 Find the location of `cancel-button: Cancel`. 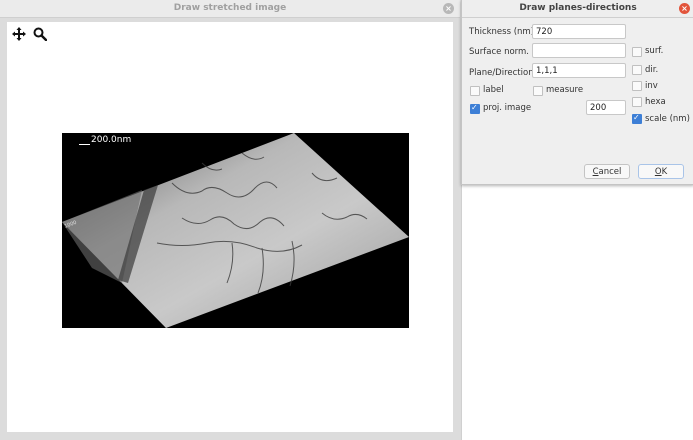

cancel-button: Cancel is located at coordinates (607, 171).